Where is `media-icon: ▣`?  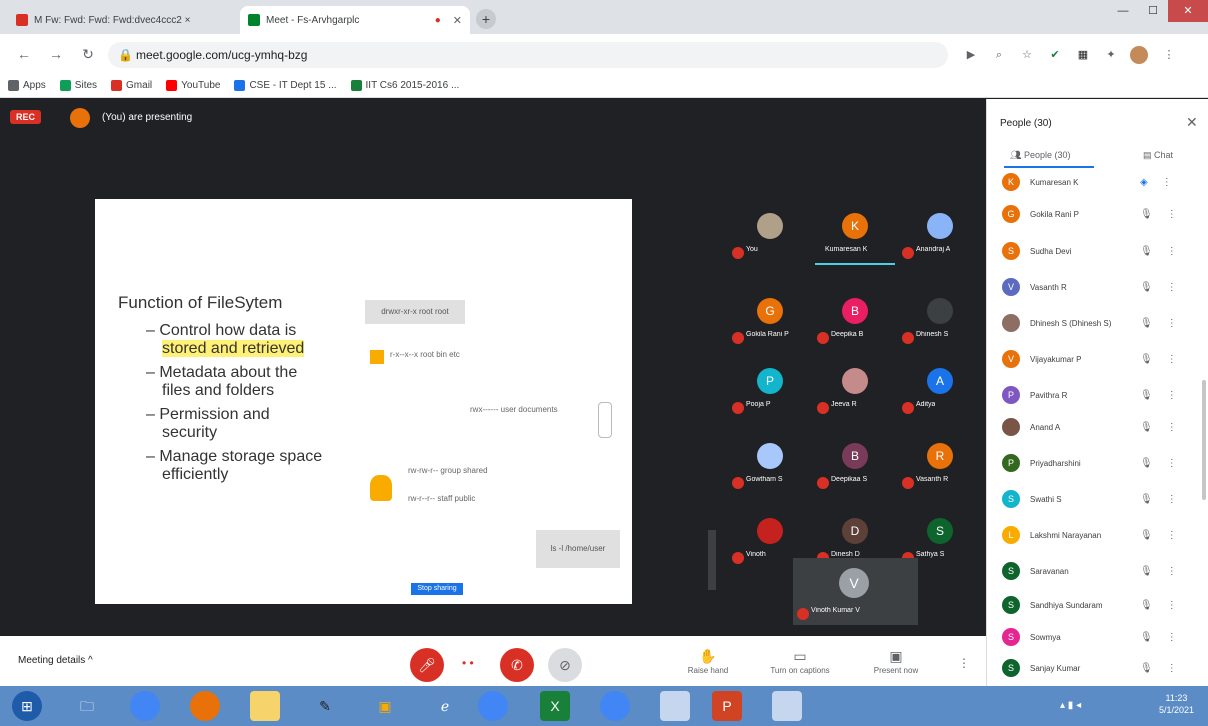
media-icon: ▣ is located at coordinates (385, 706).